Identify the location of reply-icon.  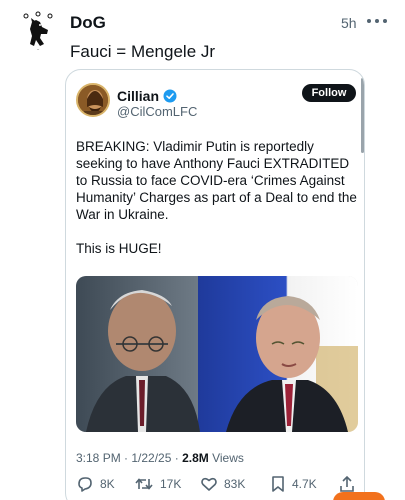
(85, 484).